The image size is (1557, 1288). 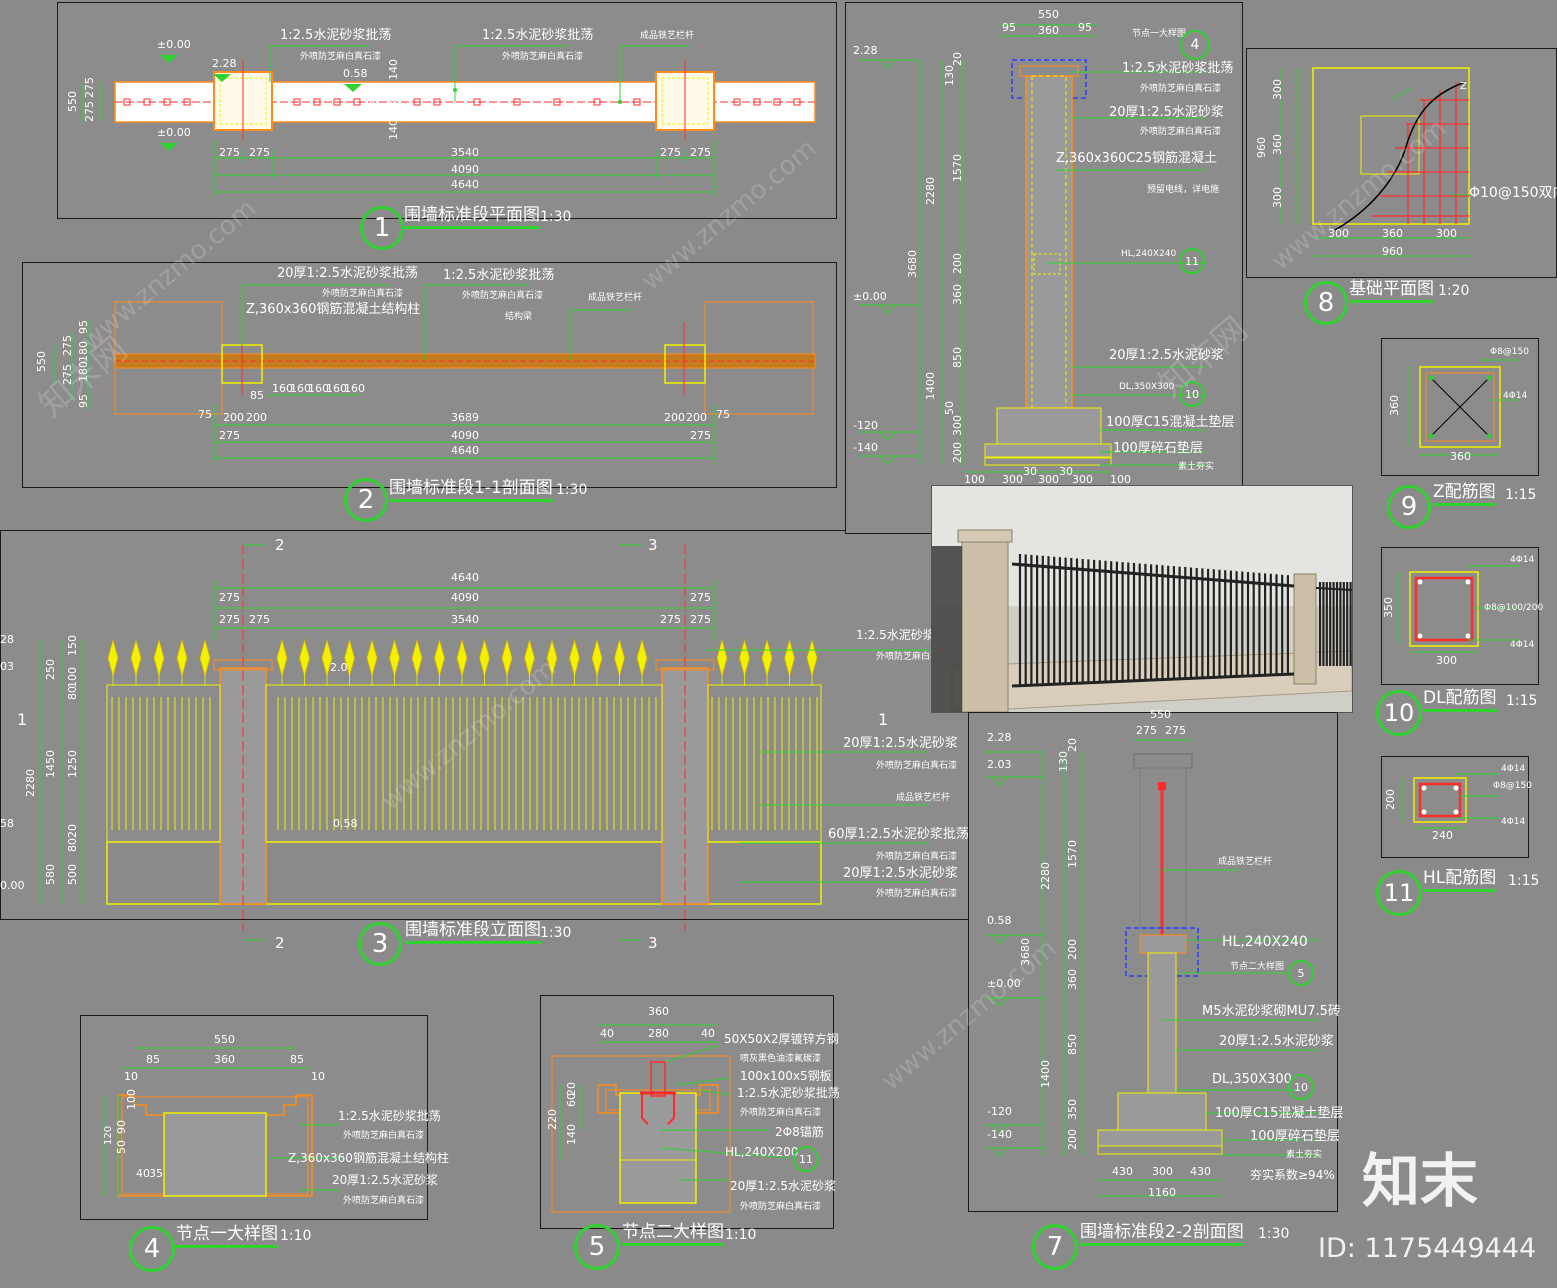 What do you see at coordinates (1063, 761) in the screenshot?
I see `s22-dim-l0: 130` at bounding box center [1063, 761].